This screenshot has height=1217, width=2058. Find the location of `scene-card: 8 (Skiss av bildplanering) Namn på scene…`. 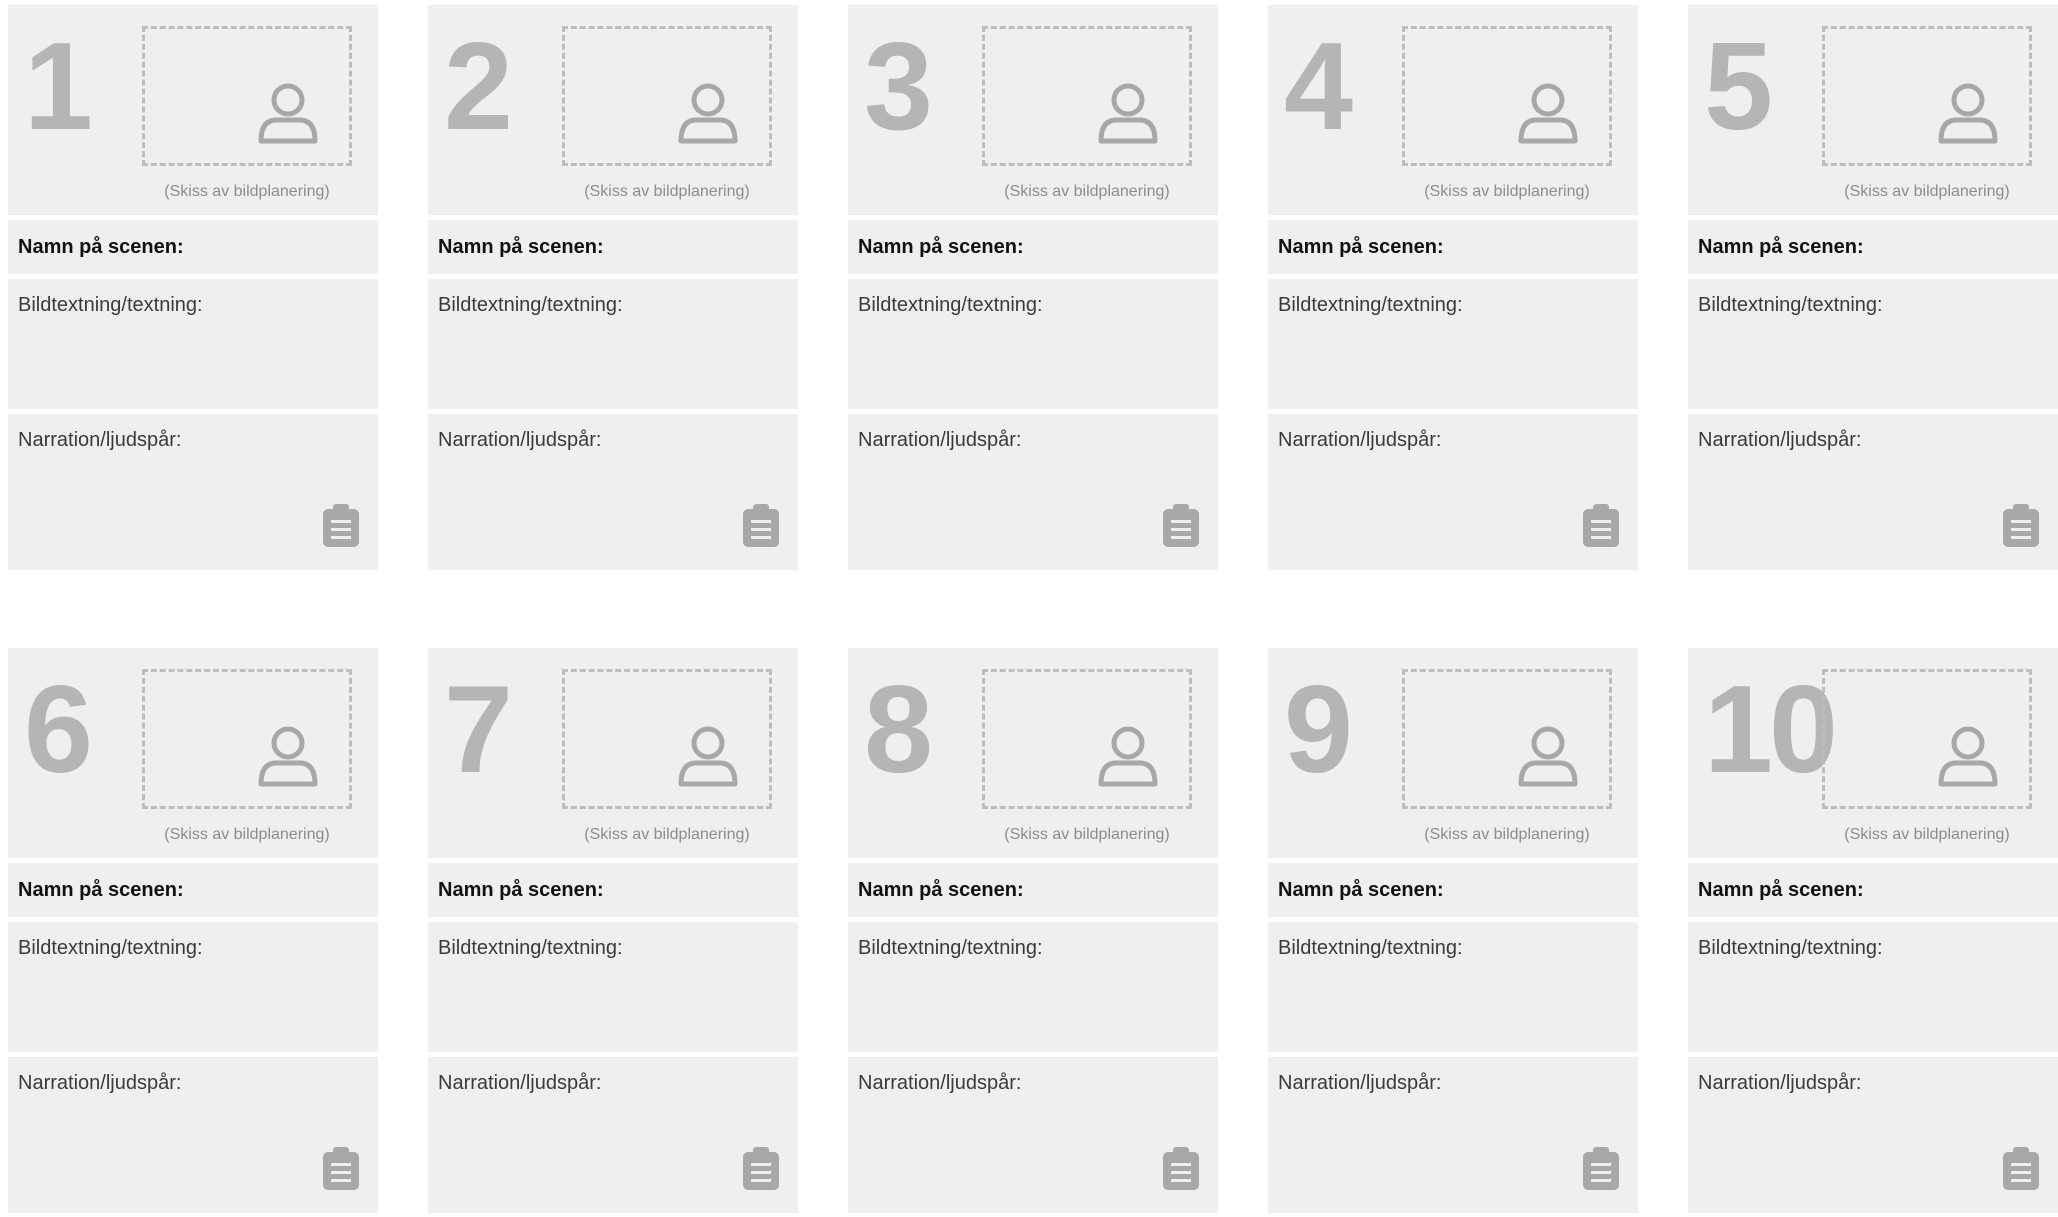

scene-card: 8 (Skiss av bildplanering) Namn på scene… is located at coordinates (1033, 930).